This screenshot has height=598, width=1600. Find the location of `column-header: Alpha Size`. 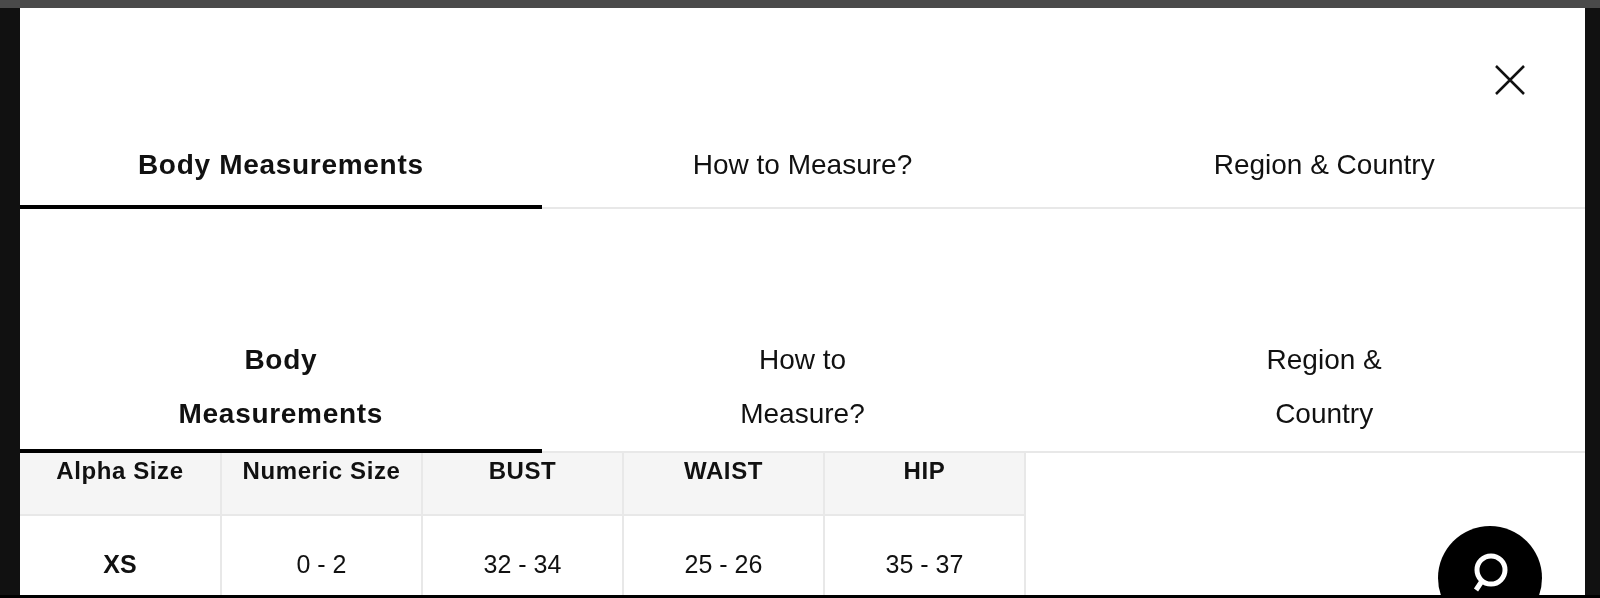

column-header: Alpha Size is located at coordinates (120, 484).